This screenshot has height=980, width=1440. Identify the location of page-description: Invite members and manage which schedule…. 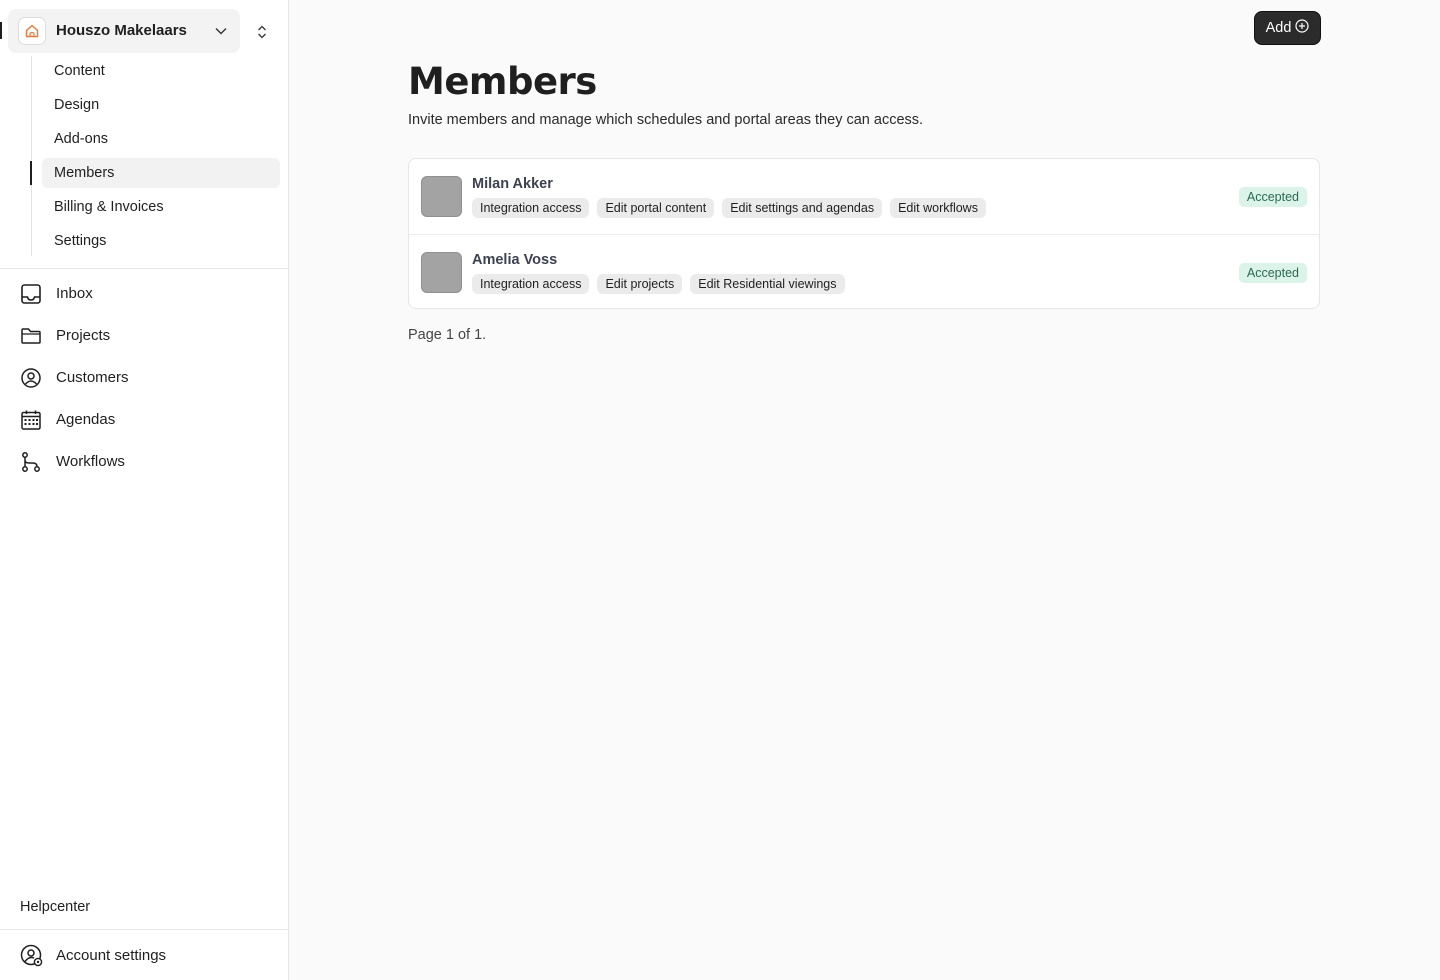
(666, 120).